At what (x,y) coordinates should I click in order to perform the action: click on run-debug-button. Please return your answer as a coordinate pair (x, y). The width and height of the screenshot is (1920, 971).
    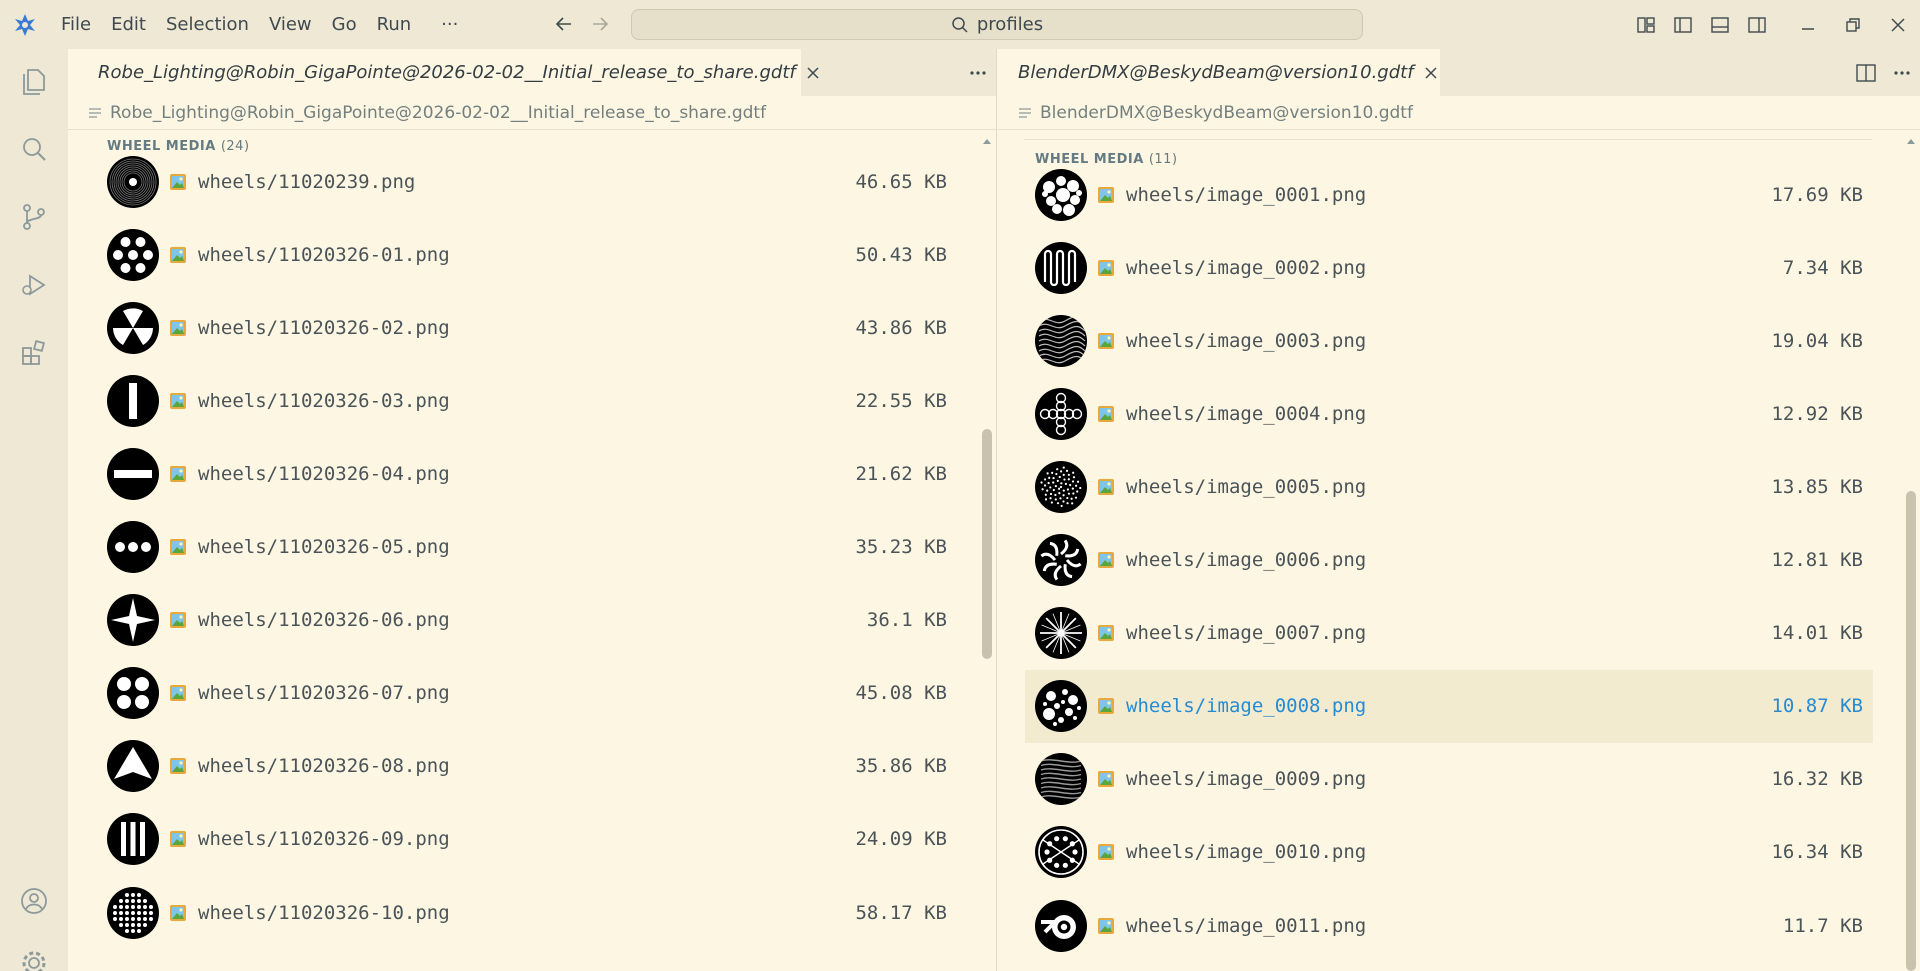
    Looking at the image, I should click on (34, 285).